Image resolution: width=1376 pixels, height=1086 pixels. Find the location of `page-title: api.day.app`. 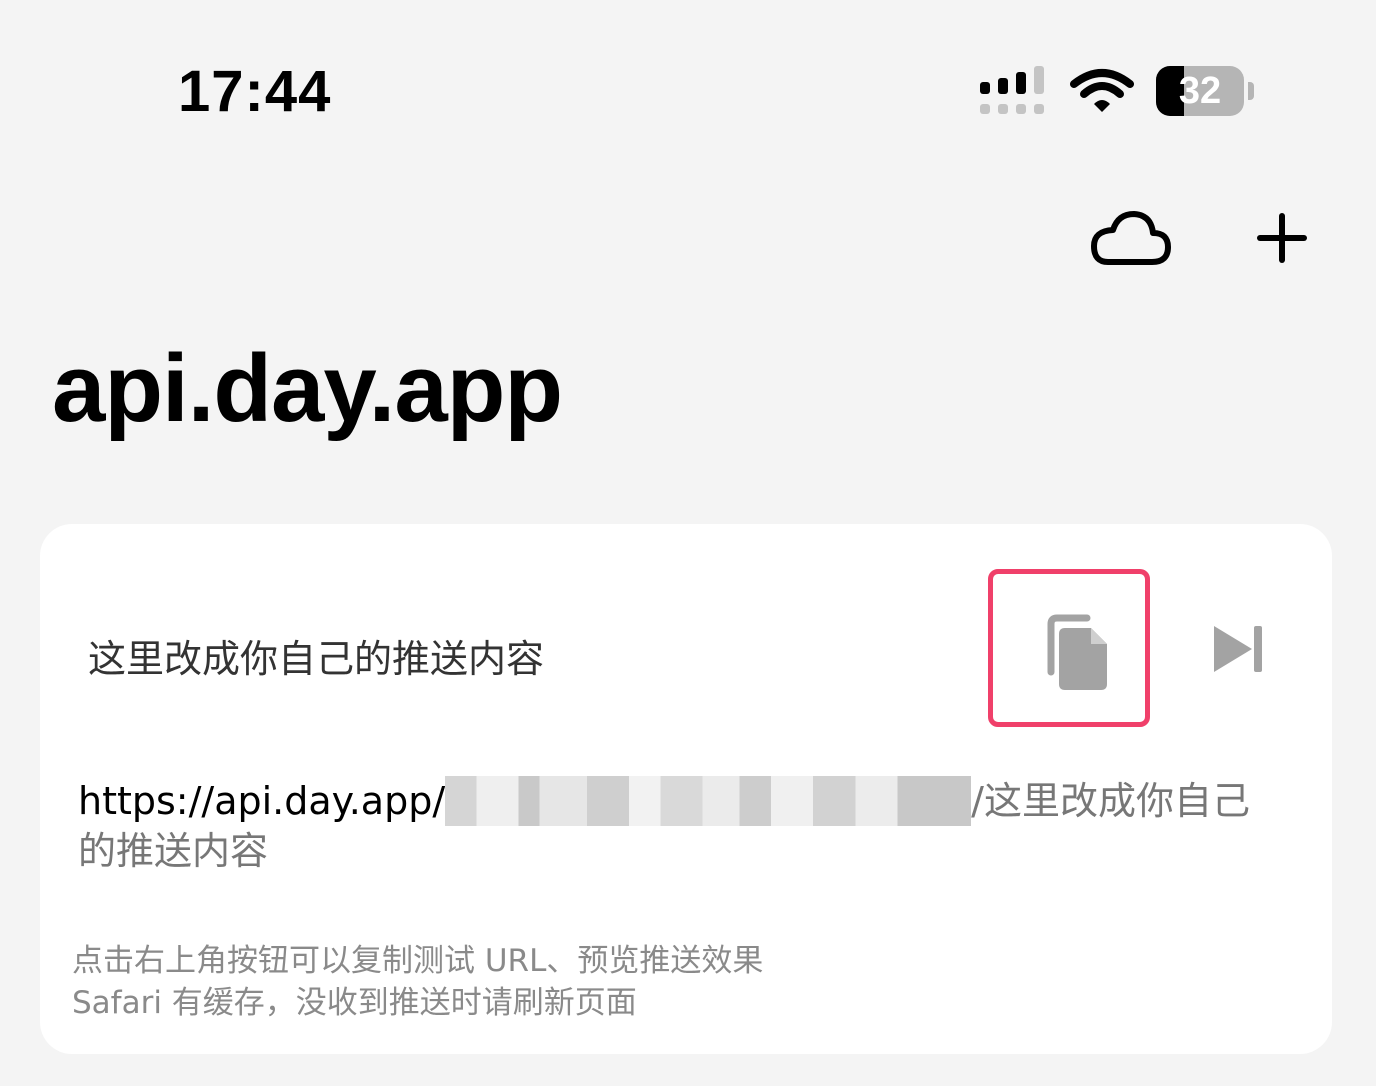

page-title: api.day.app is located at coordinates (307, 388).